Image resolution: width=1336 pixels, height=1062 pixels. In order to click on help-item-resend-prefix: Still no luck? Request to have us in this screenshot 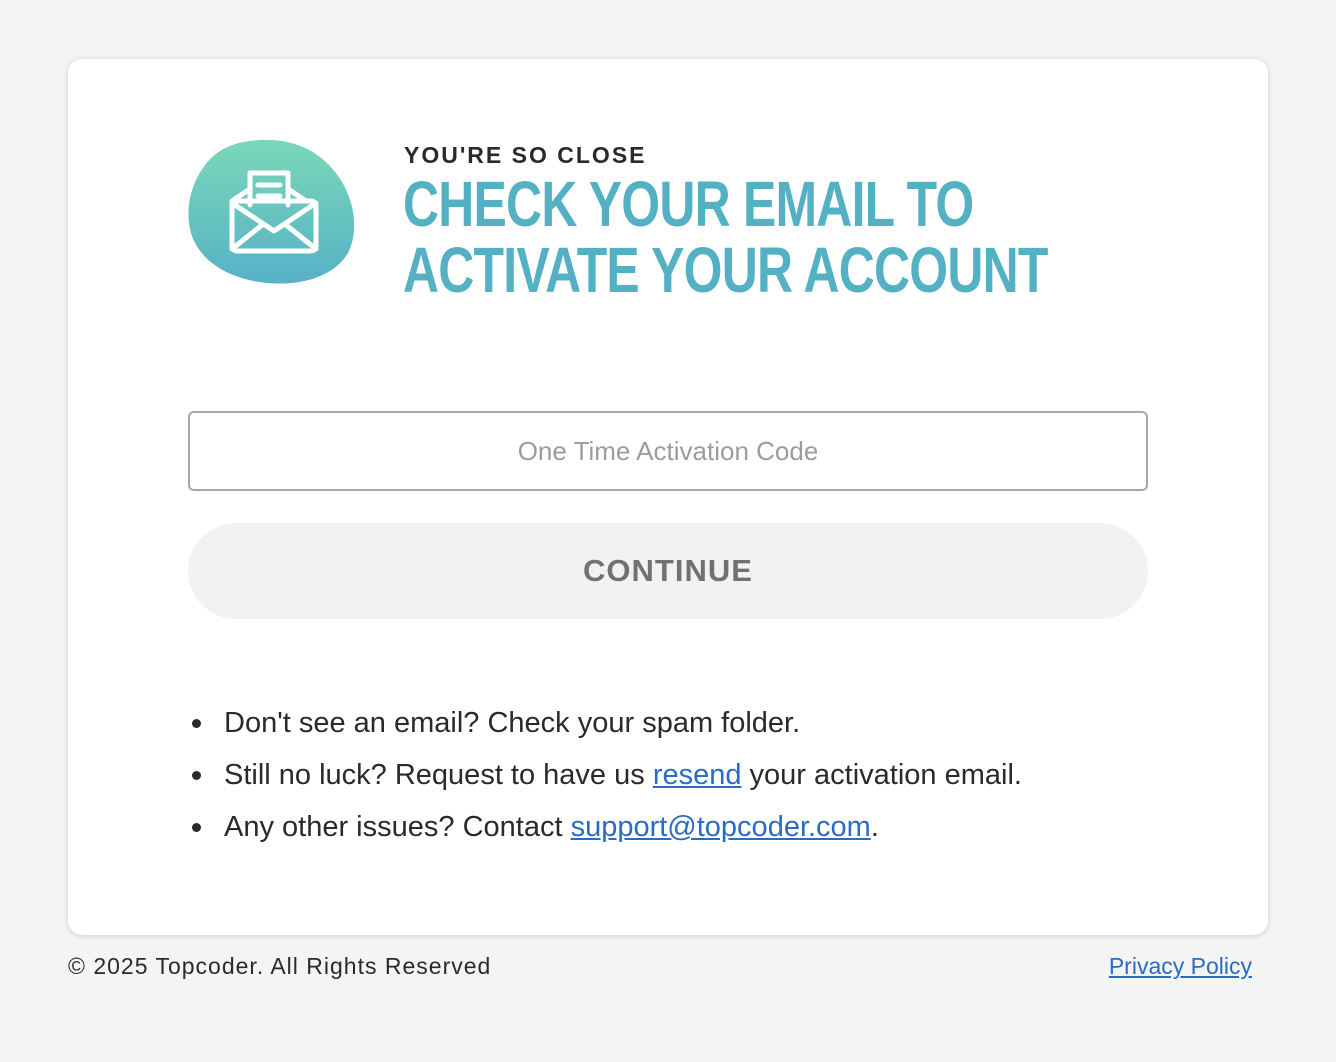, I will do `click(438, 775)`.